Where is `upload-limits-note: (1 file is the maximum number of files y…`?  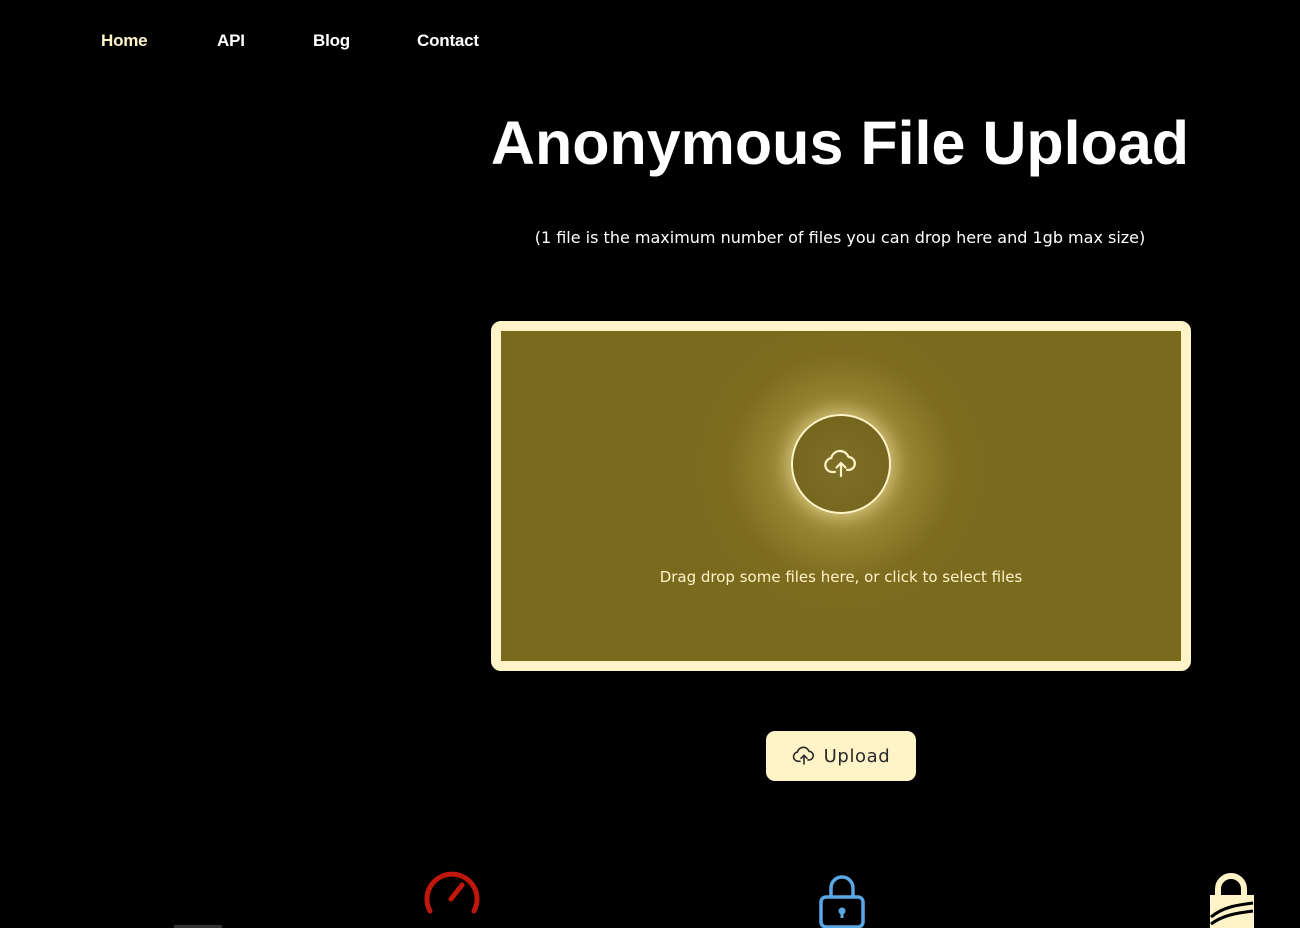
upload-limits-note: (1 file is the maximum number of files y… is located at coordinates (840, 237).